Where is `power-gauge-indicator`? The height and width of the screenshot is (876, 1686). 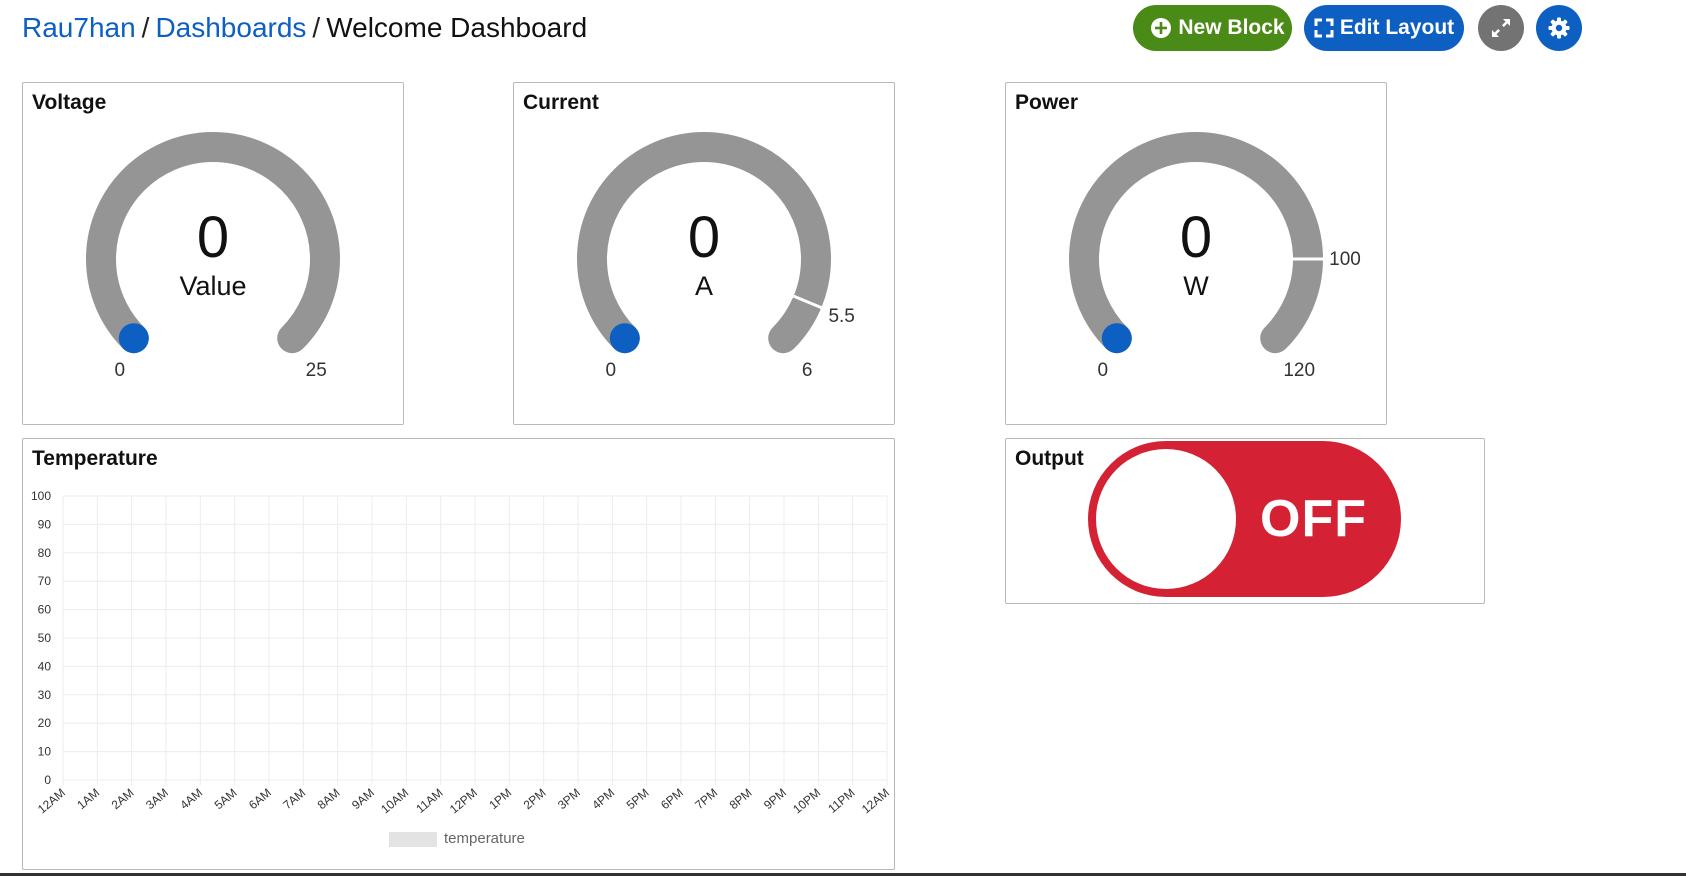
power-gauge-indicator is located at coordinates (1116, 338).